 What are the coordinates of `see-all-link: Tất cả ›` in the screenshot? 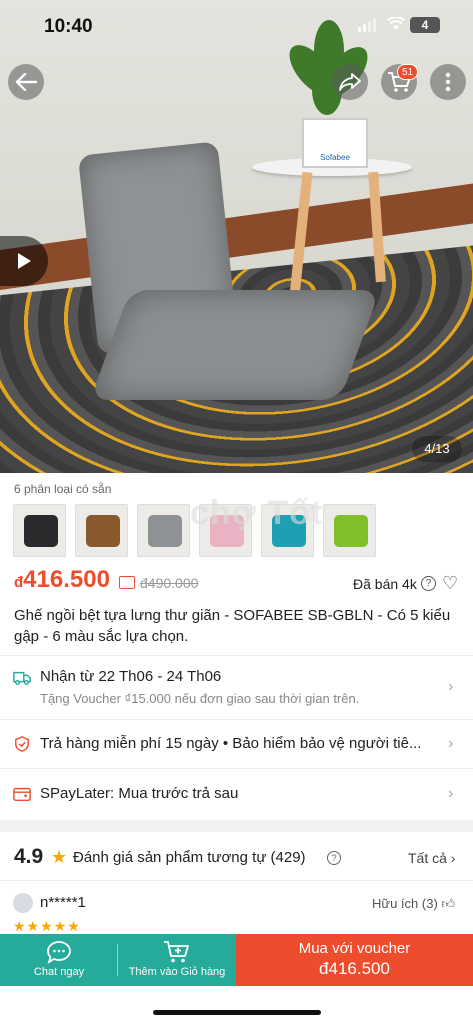 It's located at (431, 858).